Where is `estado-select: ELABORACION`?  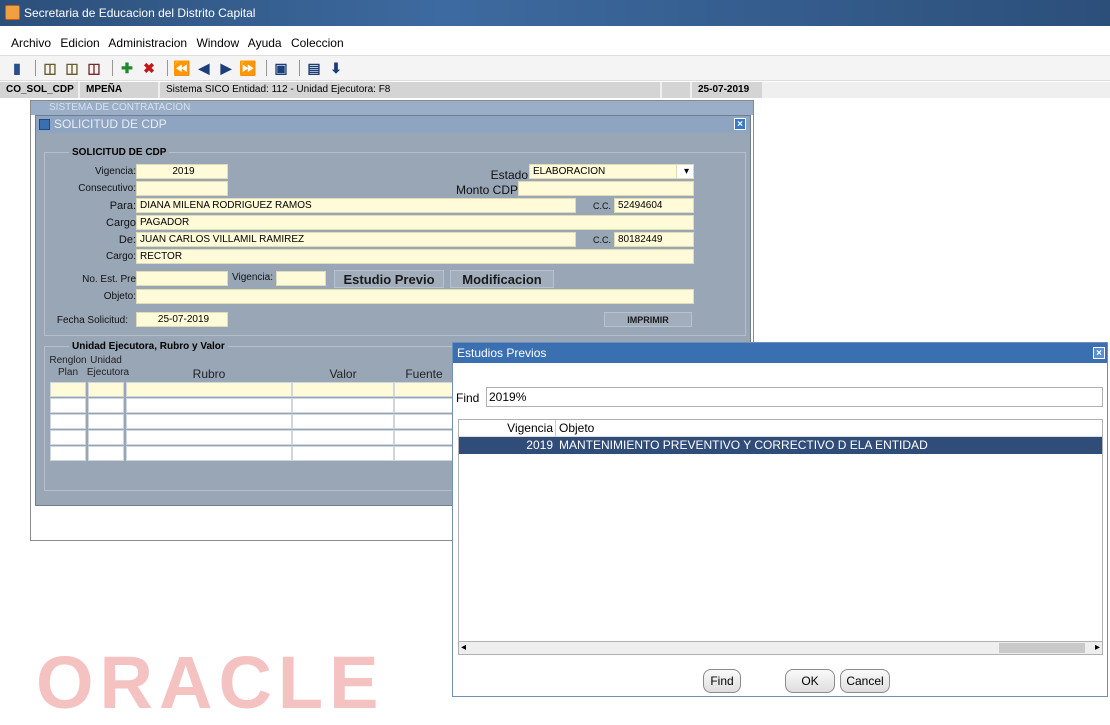 estado-select: ELABORACION is located at coordinates (611, 171).